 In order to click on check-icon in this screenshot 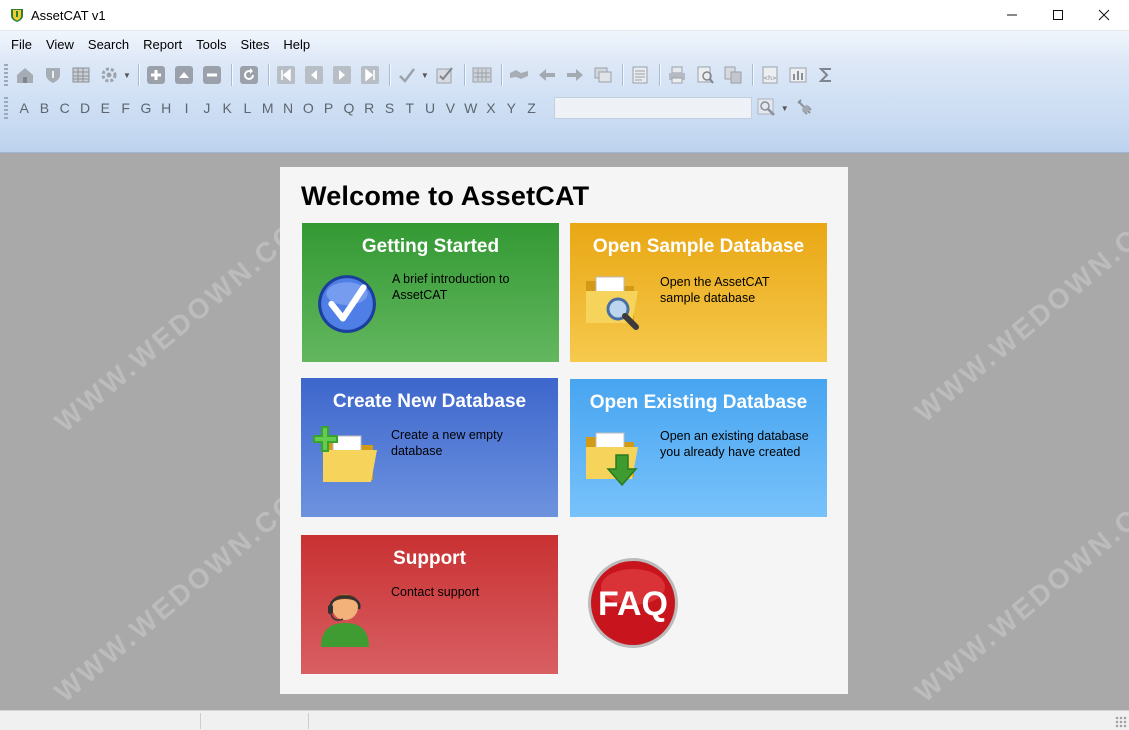, I will do `click(407, 75)`.